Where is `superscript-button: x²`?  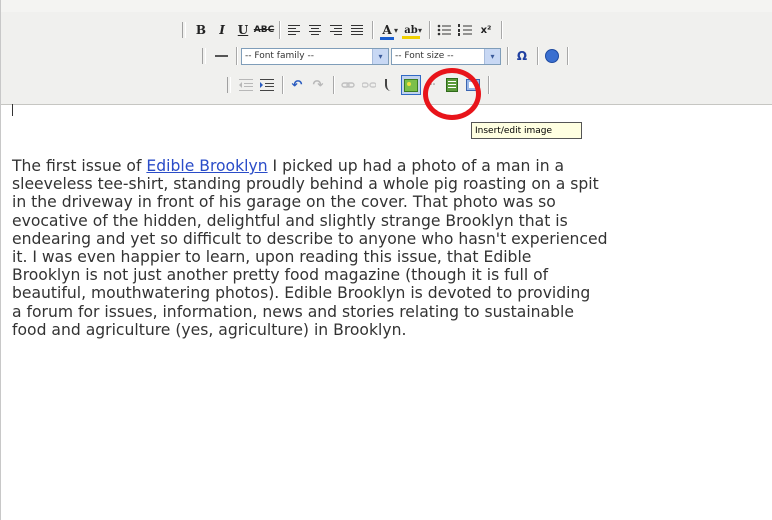
superscript-button: x² is located at coordinates (486, 30).